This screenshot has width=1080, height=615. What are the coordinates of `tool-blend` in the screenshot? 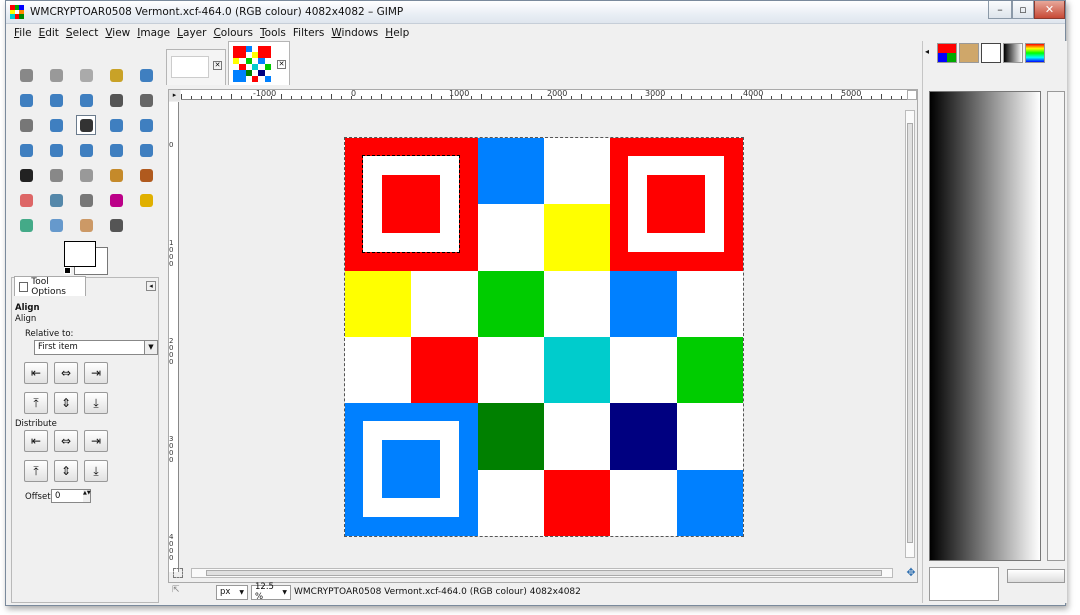 It's located at (86, 175).